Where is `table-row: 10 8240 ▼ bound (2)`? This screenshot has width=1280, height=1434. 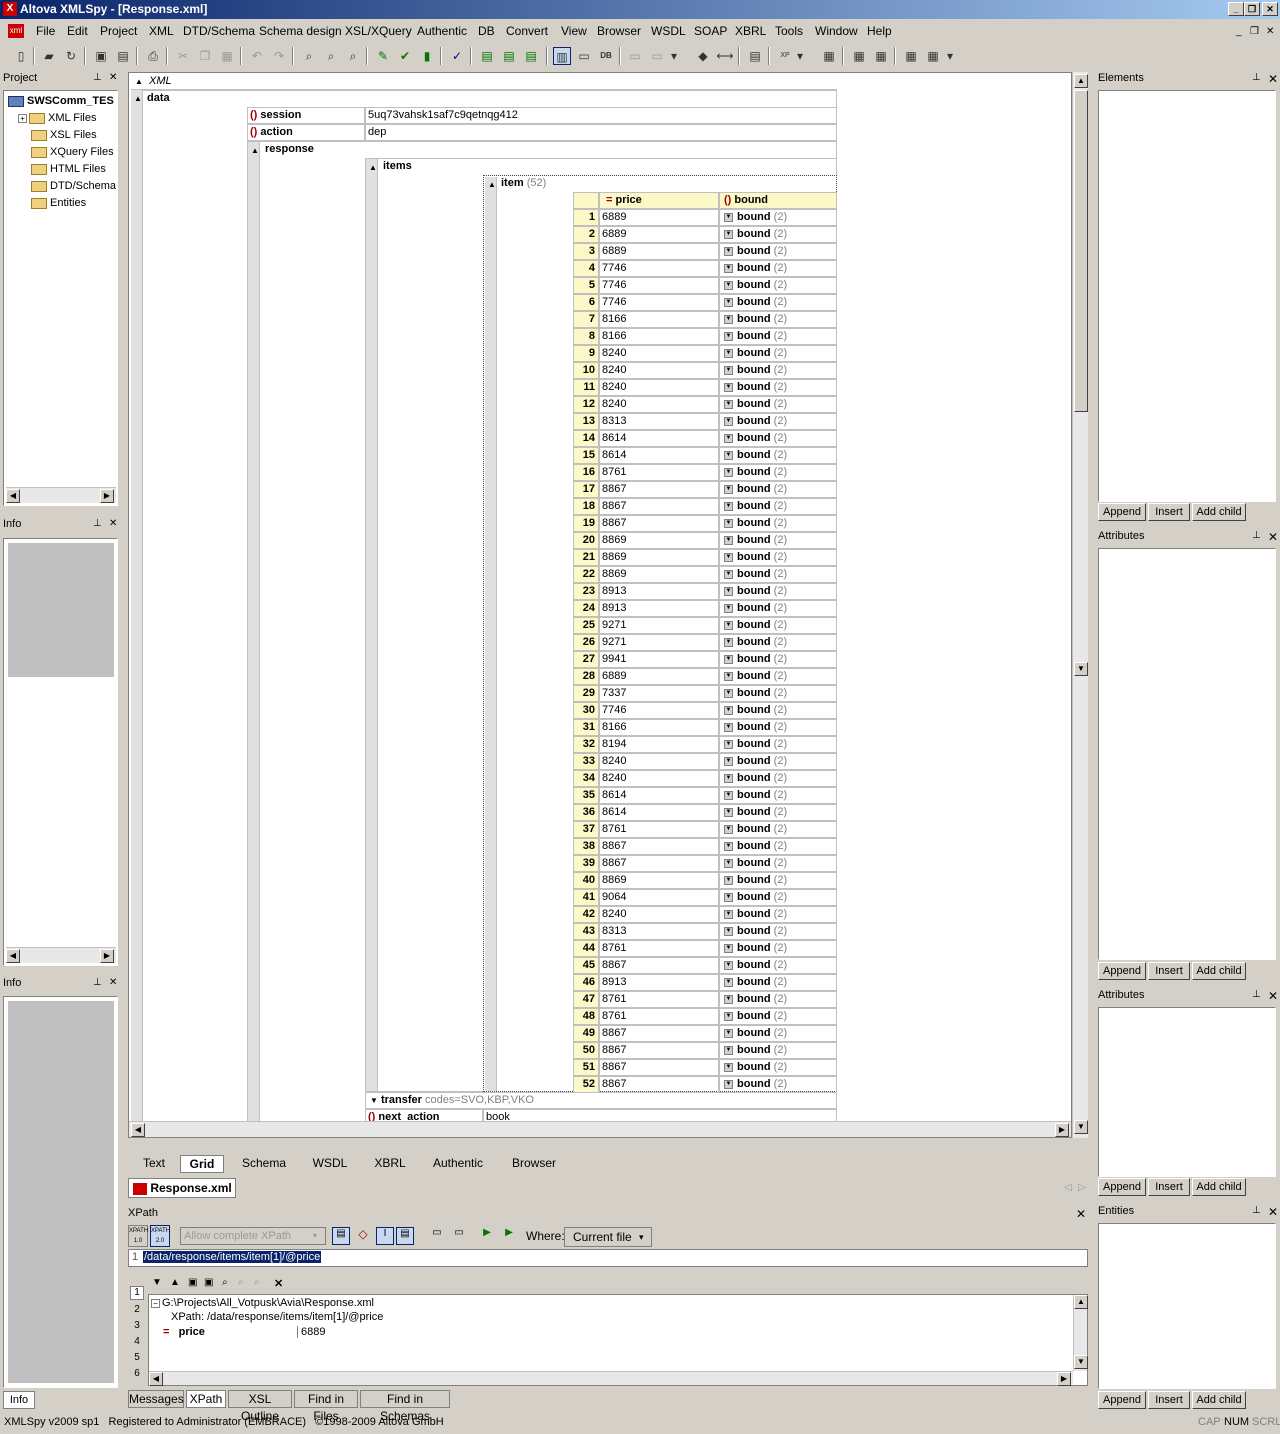 table-row: 10 8240 ▼ bound (2) is located at coordinates (705, 370).